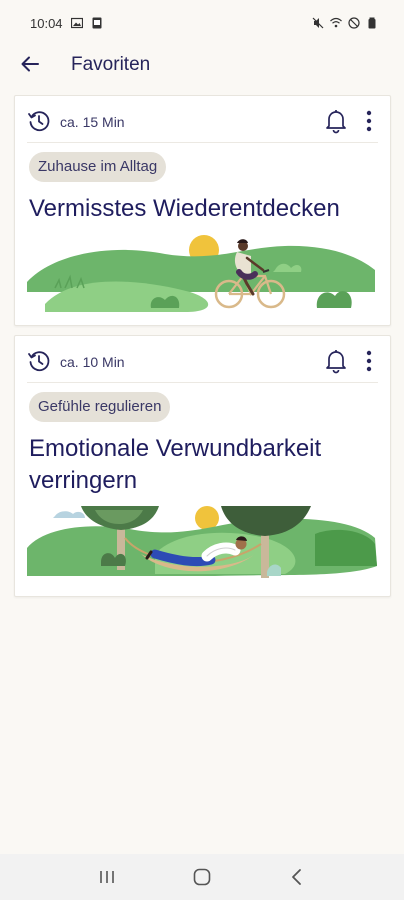  I want to click on back-icon, so click(296, 877).